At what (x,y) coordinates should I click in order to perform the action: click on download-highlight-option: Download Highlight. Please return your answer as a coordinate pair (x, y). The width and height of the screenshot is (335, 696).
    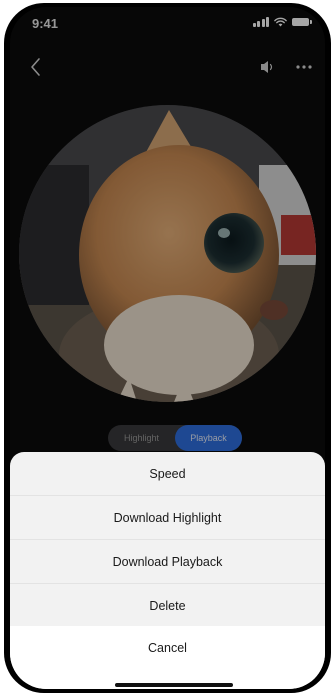
    Looking at the image, I should click on (167, 518).